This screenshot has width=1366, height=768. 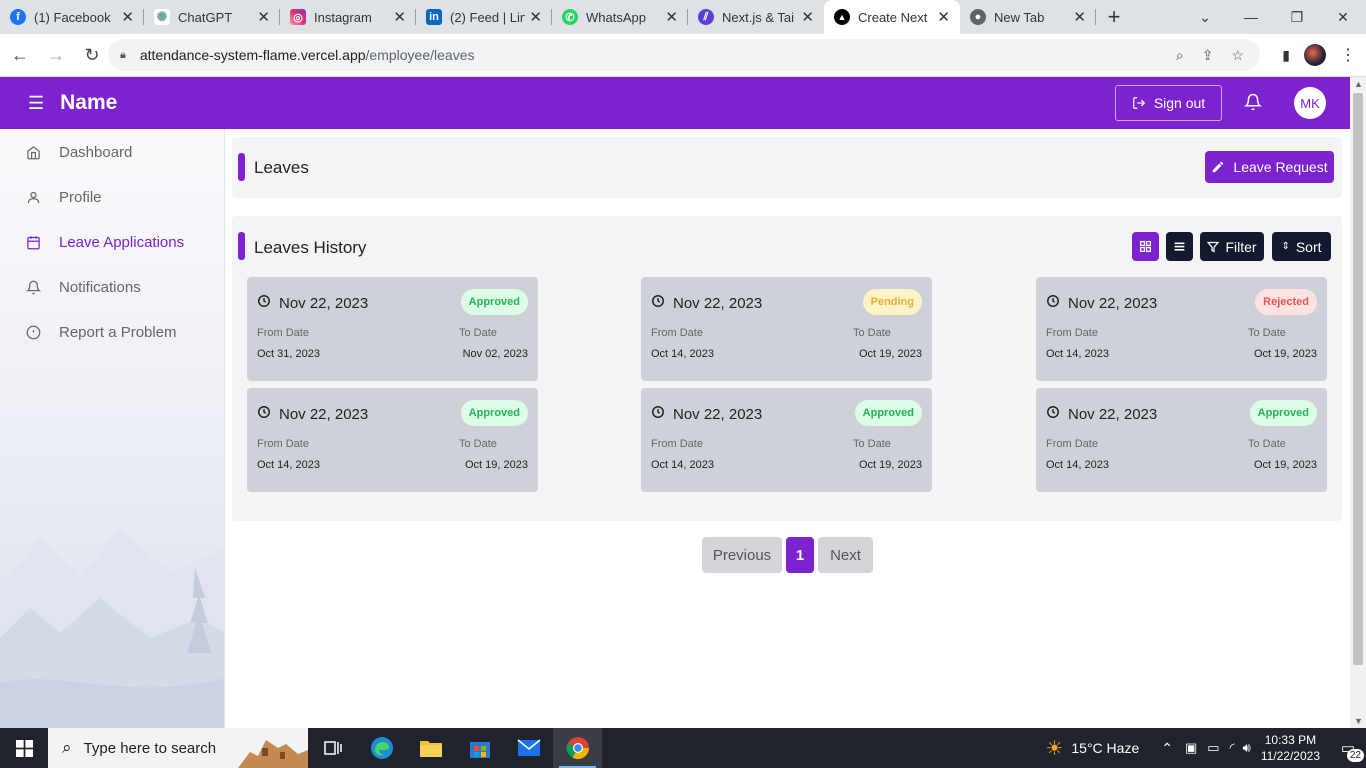 What do you see at coordinates (1358, 721) in the screenshot?
I see `scroll-down-arrow: ▼` at bounding box center [1358, 721].